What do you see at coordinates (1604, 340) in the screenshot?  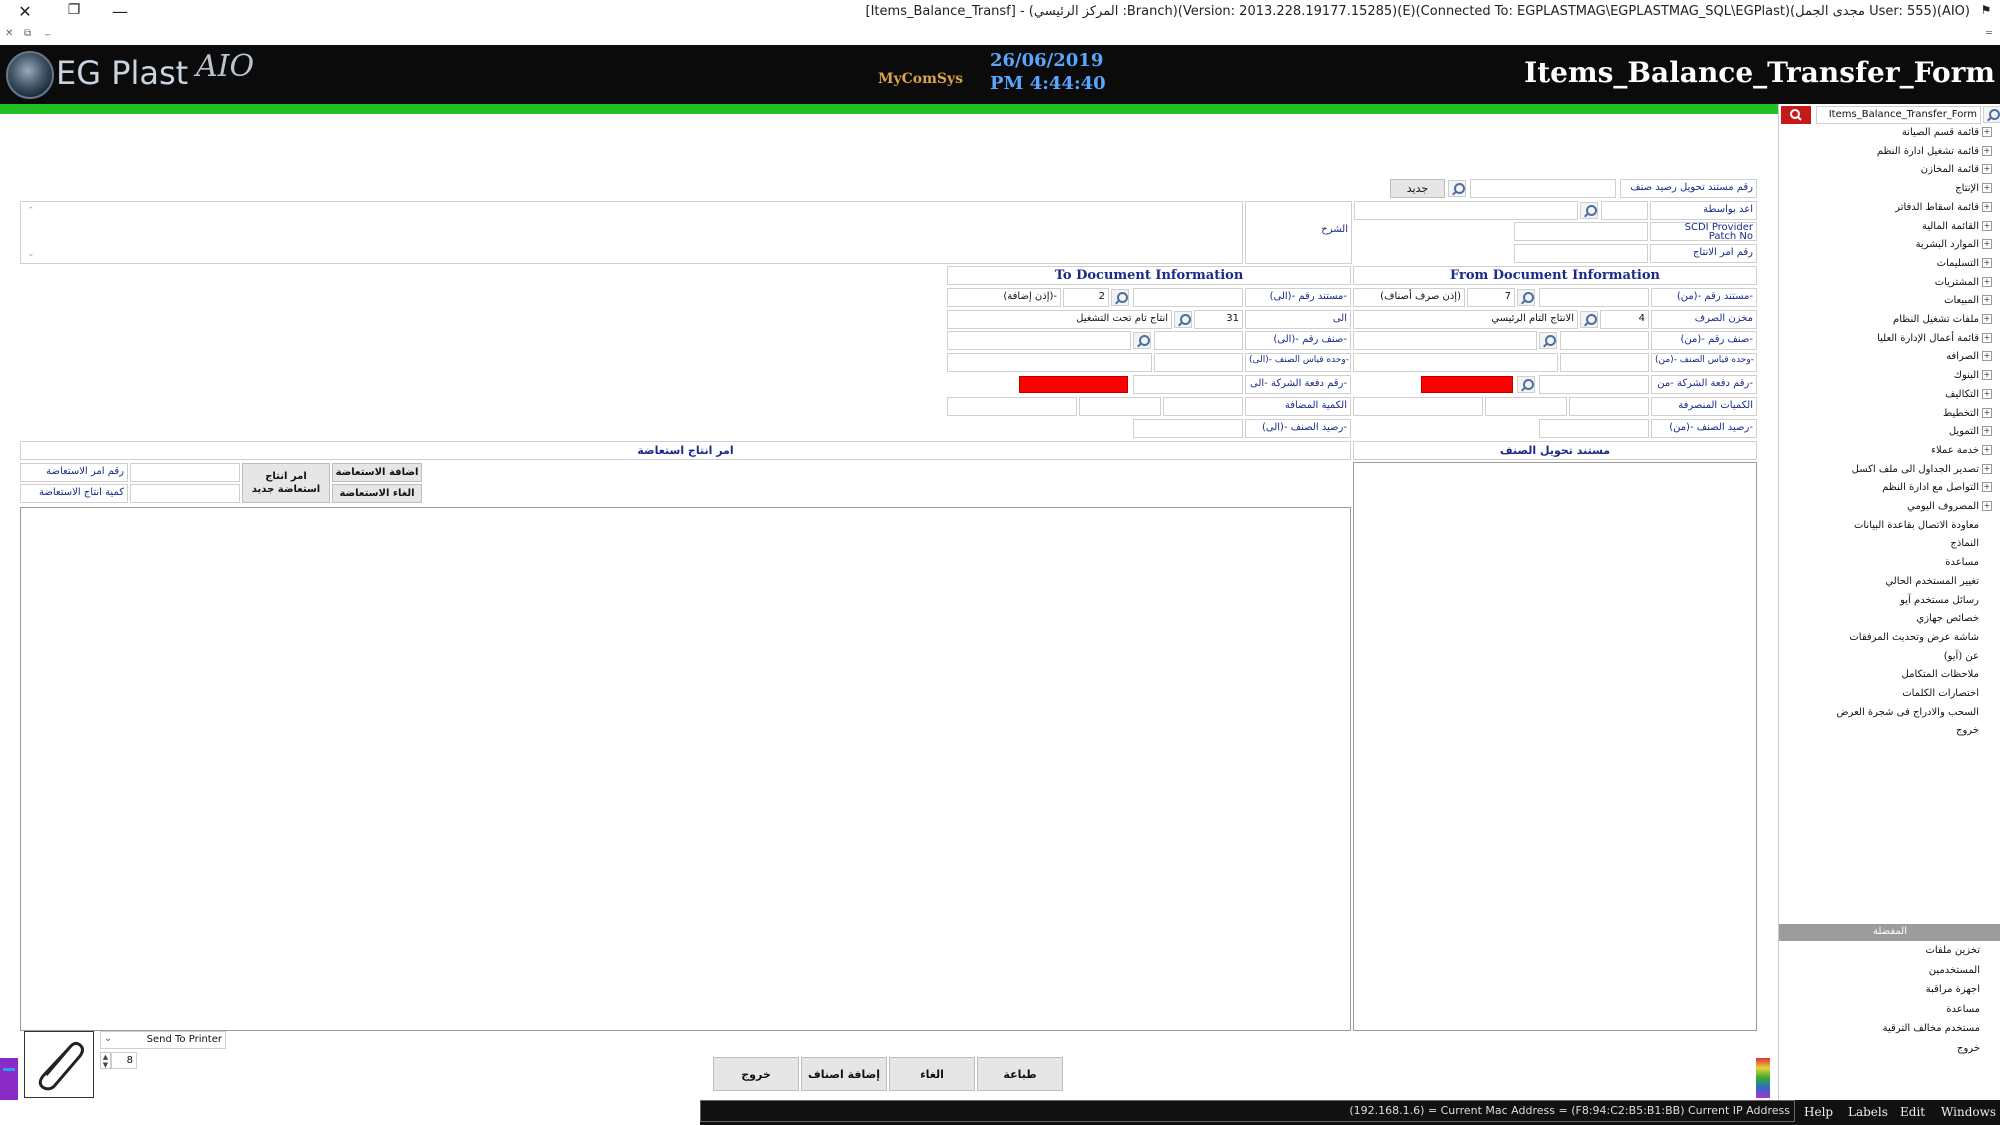 I see `from-item-code-input` at bounding box center [1604, 340].